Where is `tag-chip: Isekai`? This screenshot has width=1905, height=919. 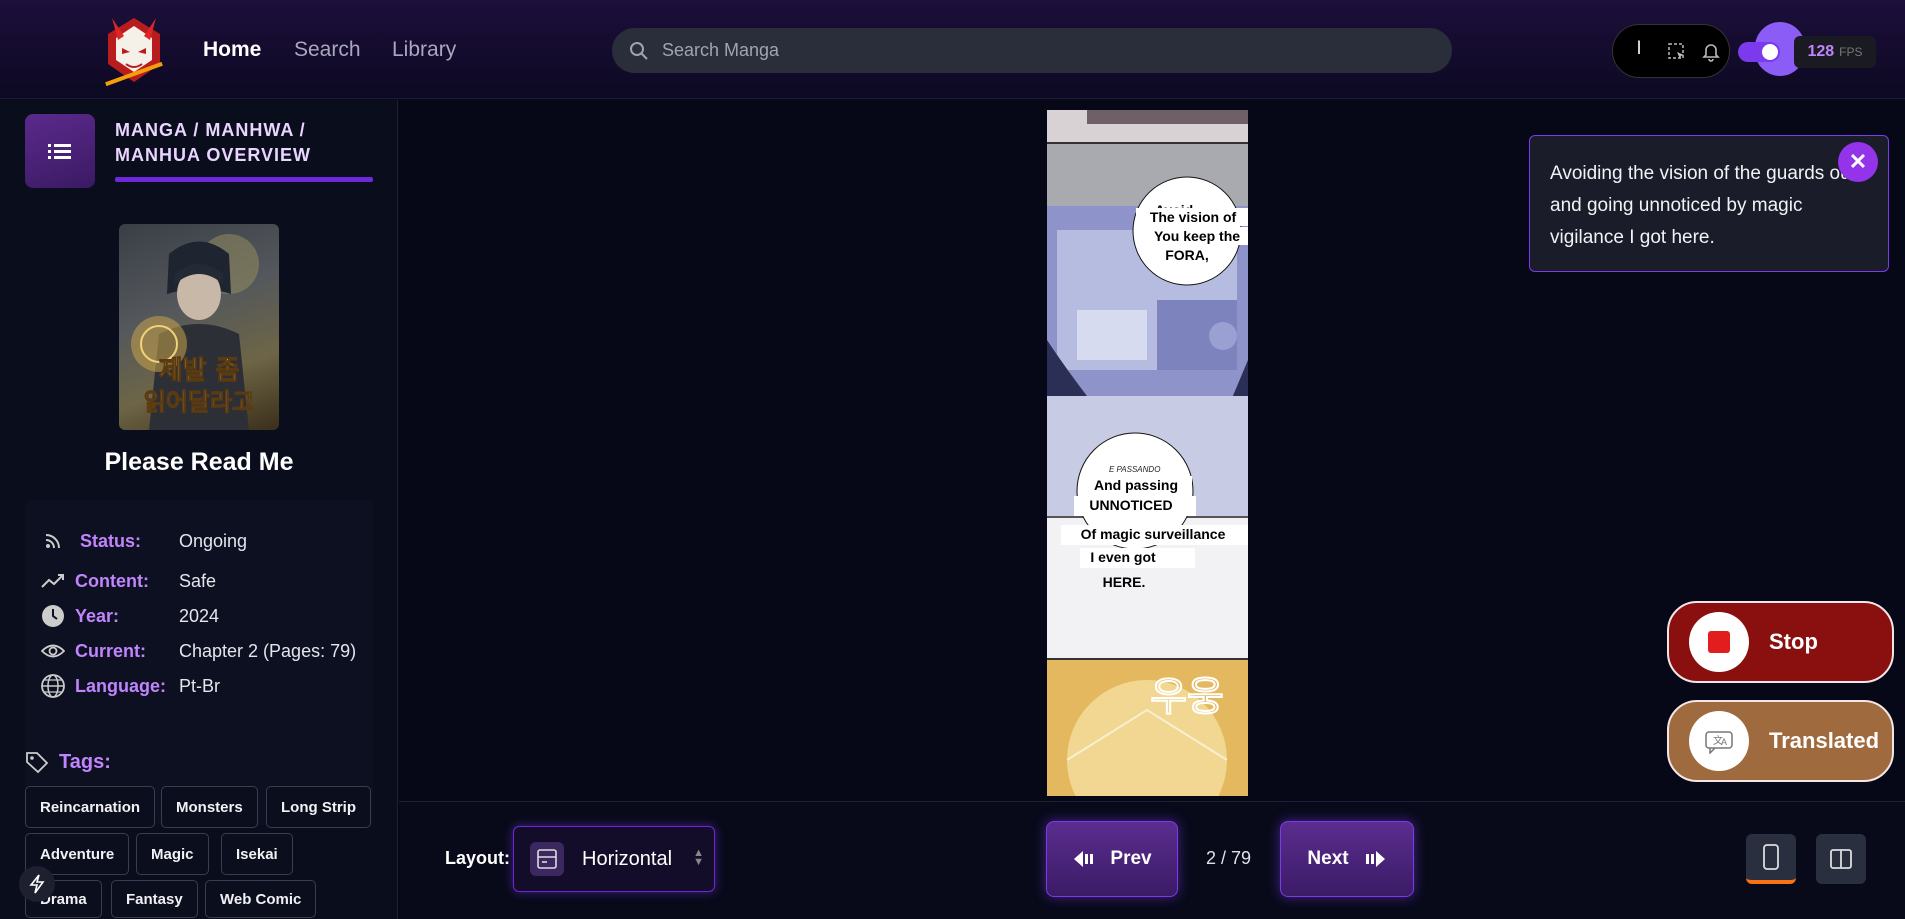
tag-chip: Isekai is located at coordinates (257, 854).